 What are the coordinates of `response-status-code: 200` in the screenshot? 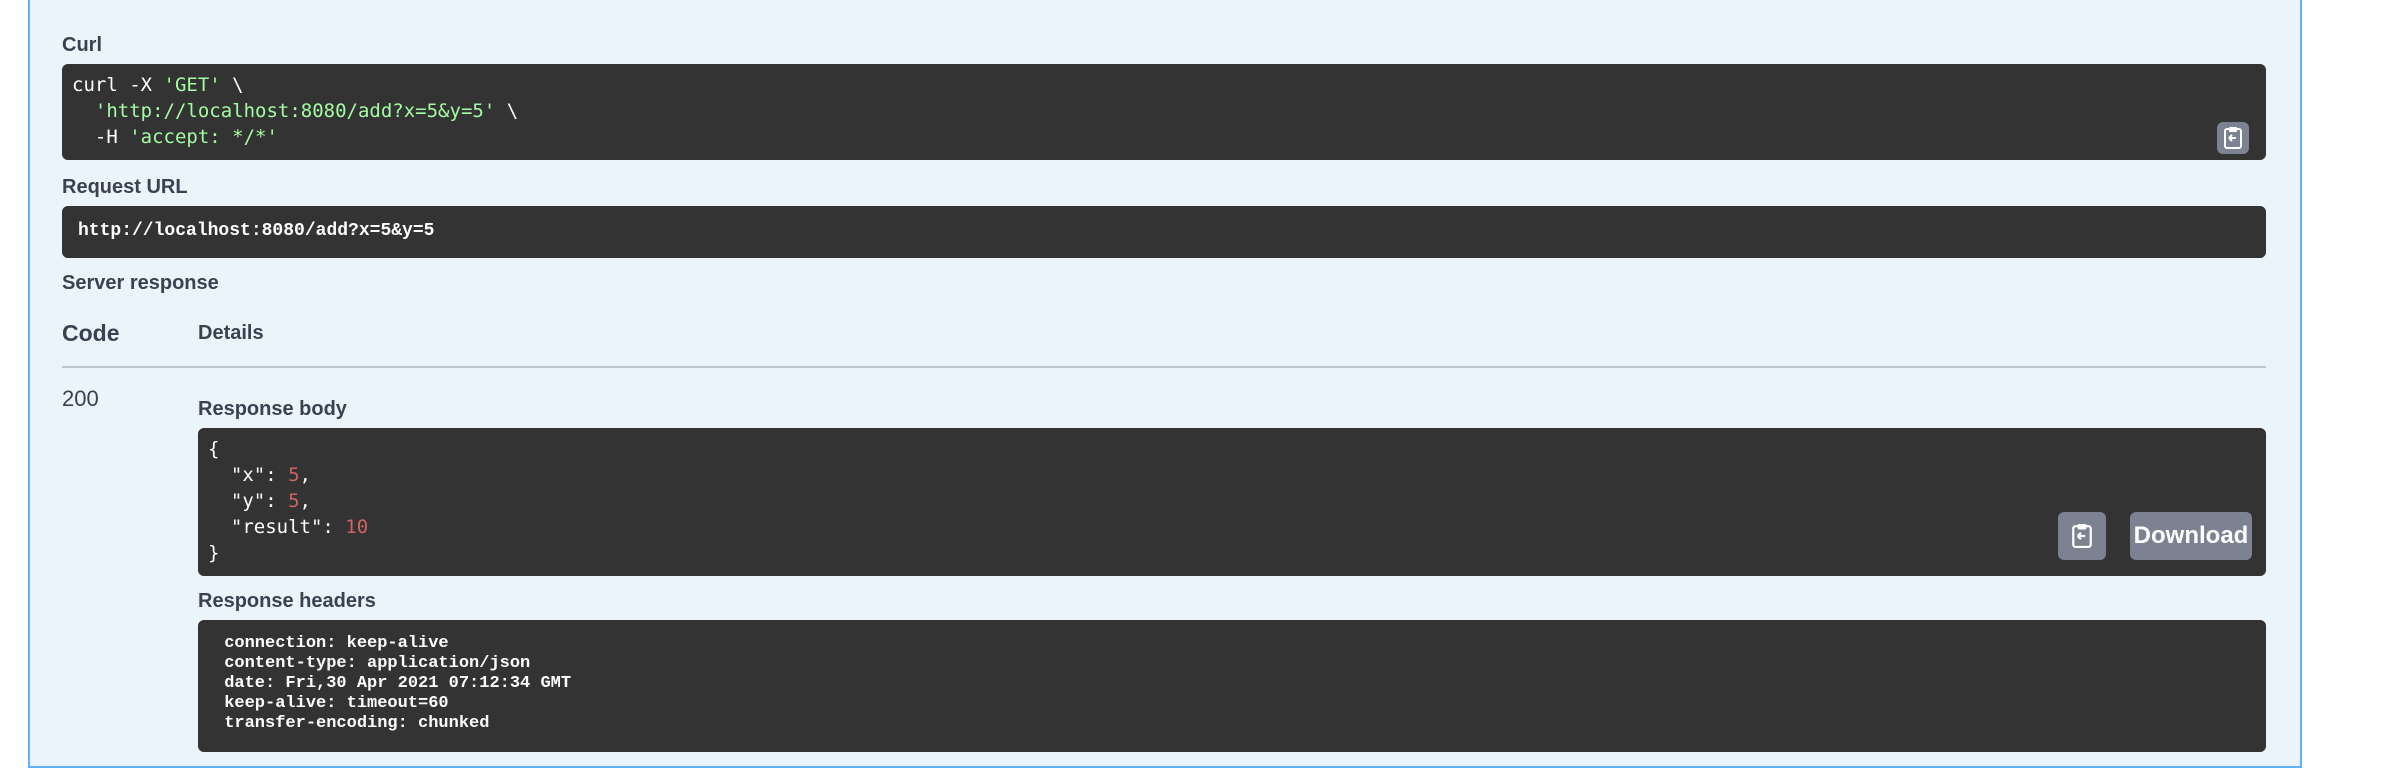 It's located at (80, 398).